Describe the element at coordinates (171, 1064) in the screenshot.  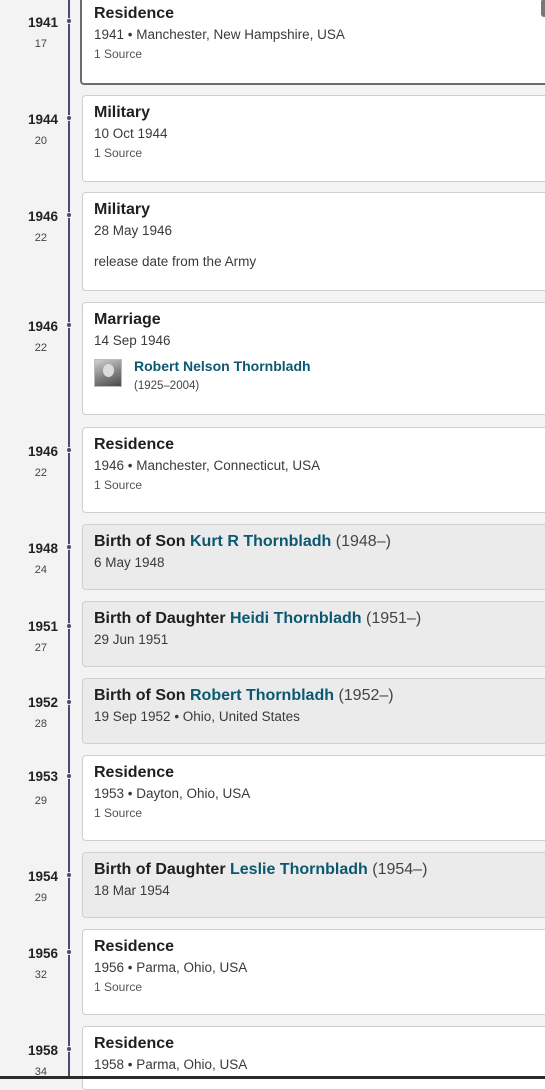
I see `event-date-place: 1958 • Parma, Ohio, USA` at that location.